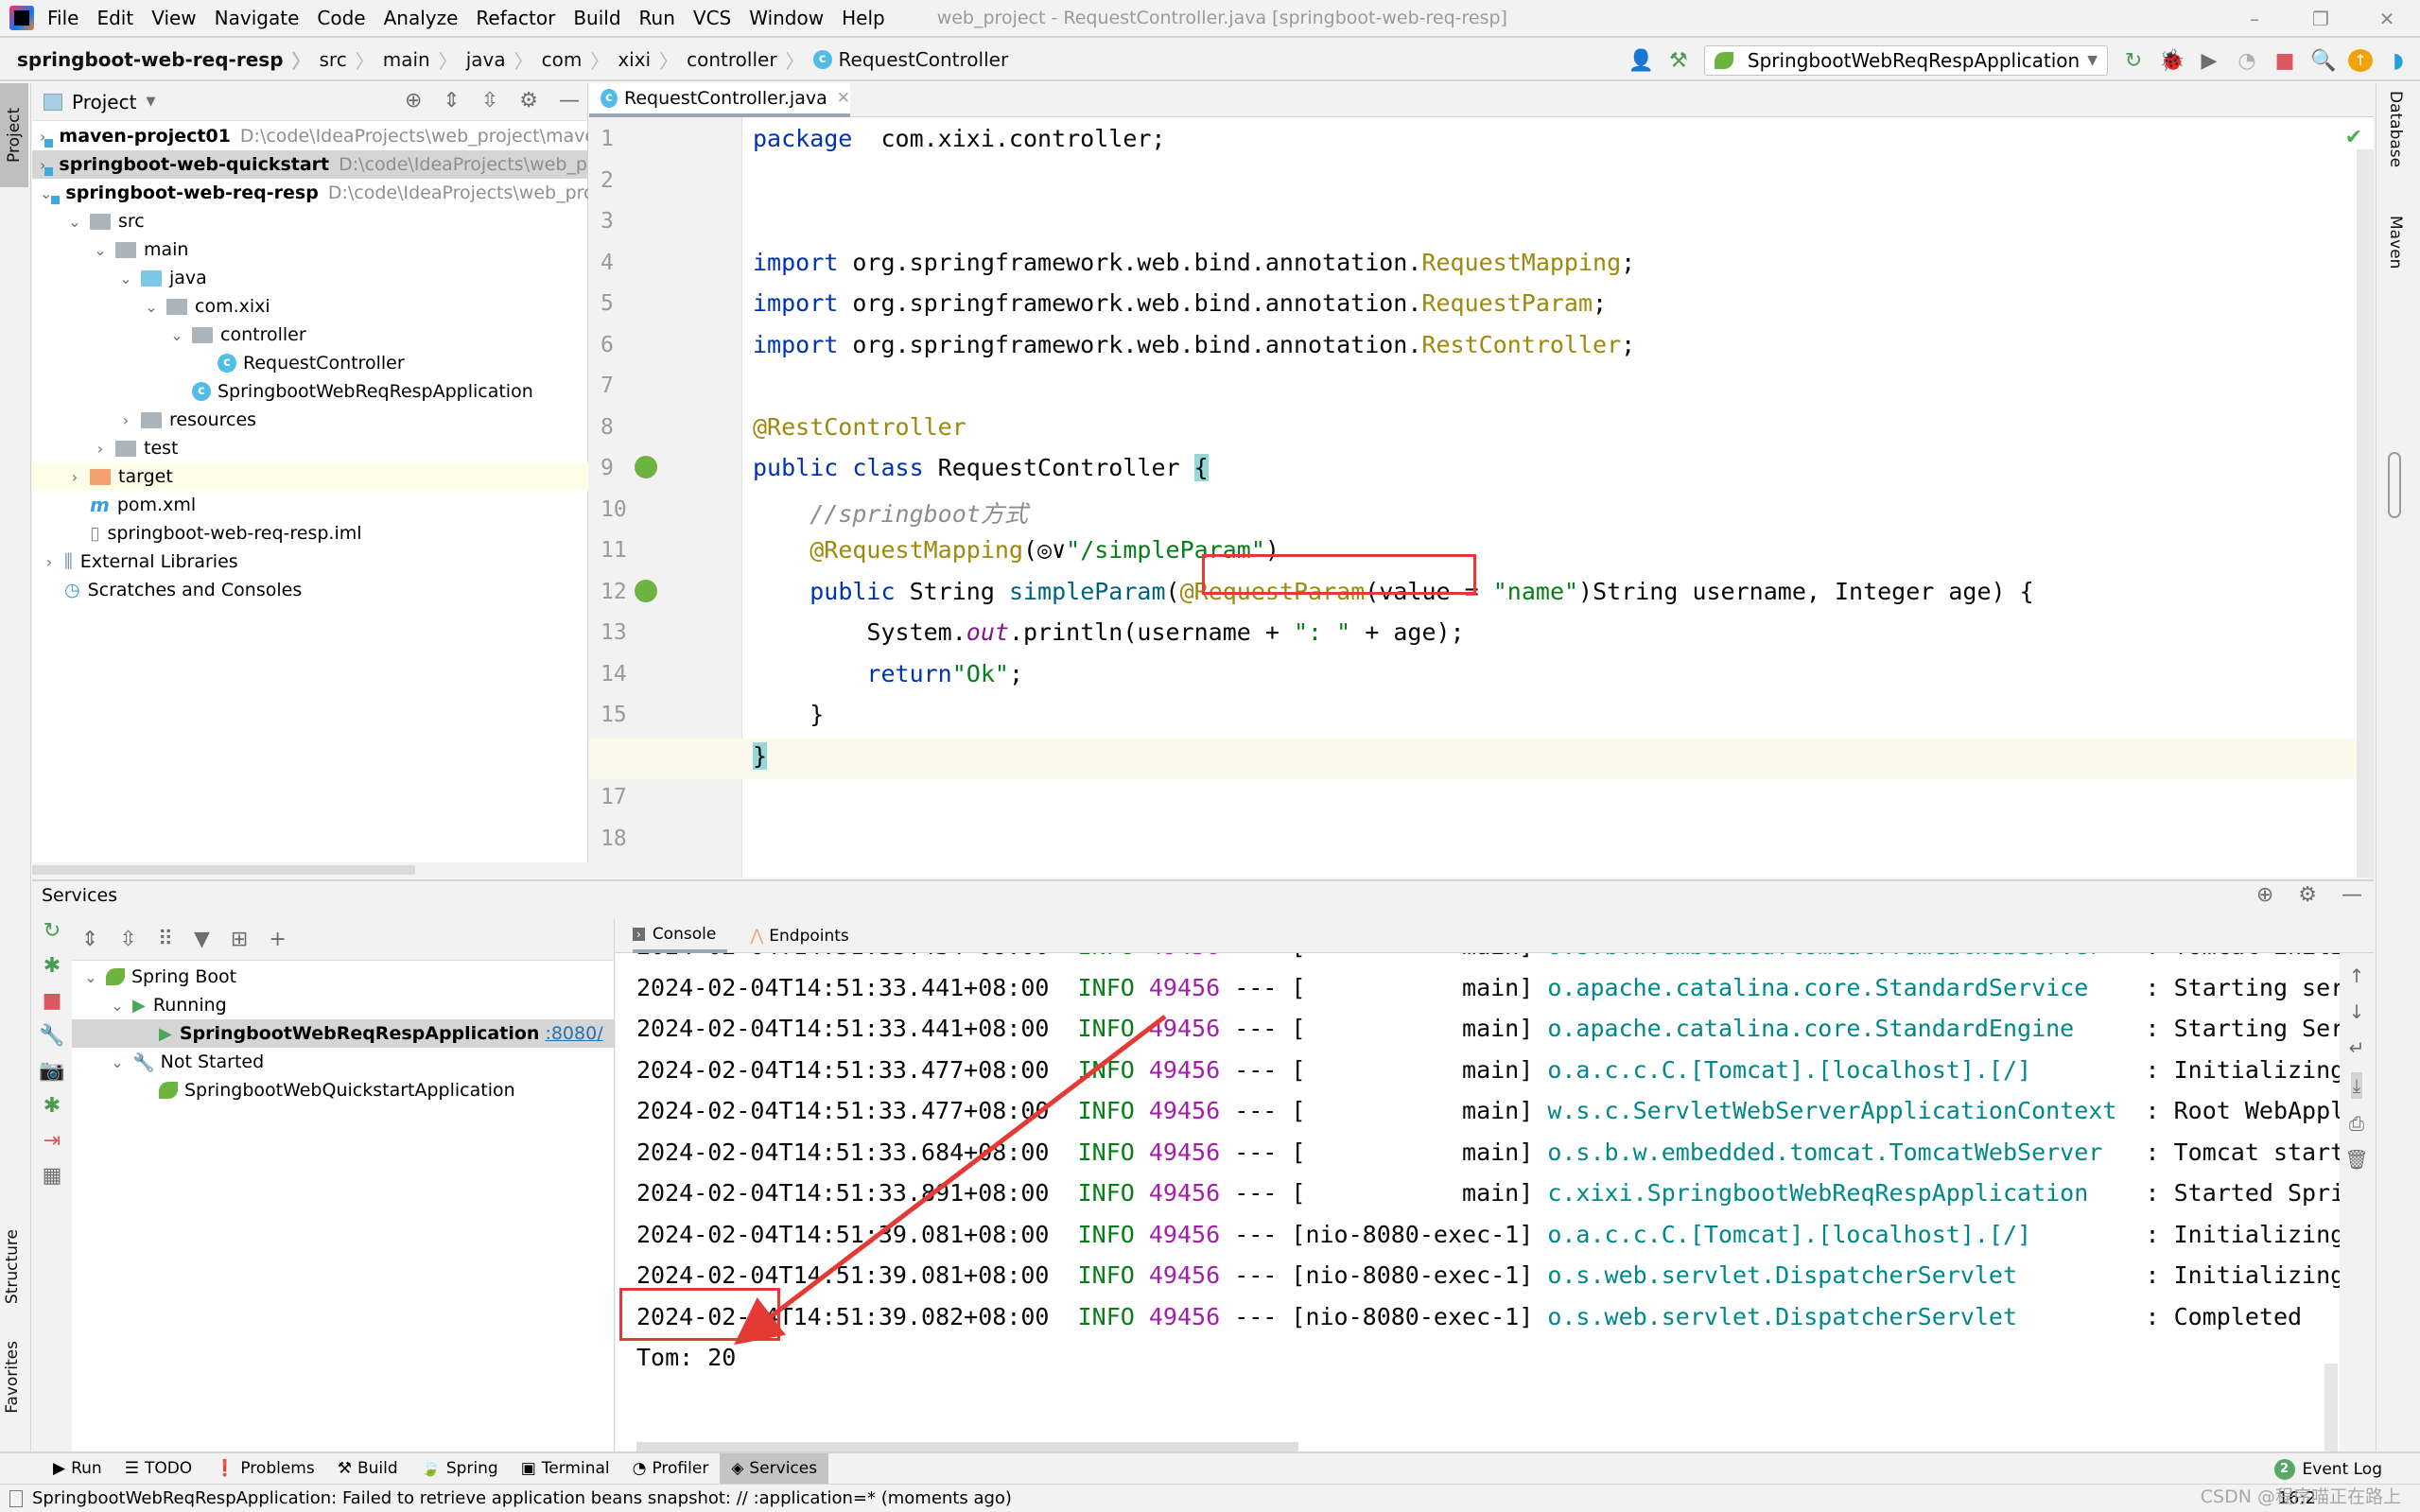 This screenshot has height=1512, width=2420. Describe the element at coordinates (569, 101) in the screenshot. I see `hide-icon: —` at that location.